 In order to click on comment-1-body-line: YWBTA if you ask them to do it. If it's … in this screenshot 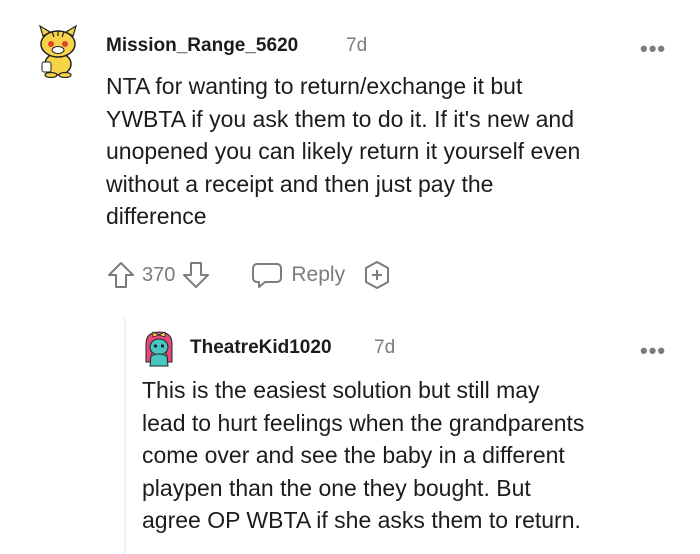, I will do `click(340, 118)`.